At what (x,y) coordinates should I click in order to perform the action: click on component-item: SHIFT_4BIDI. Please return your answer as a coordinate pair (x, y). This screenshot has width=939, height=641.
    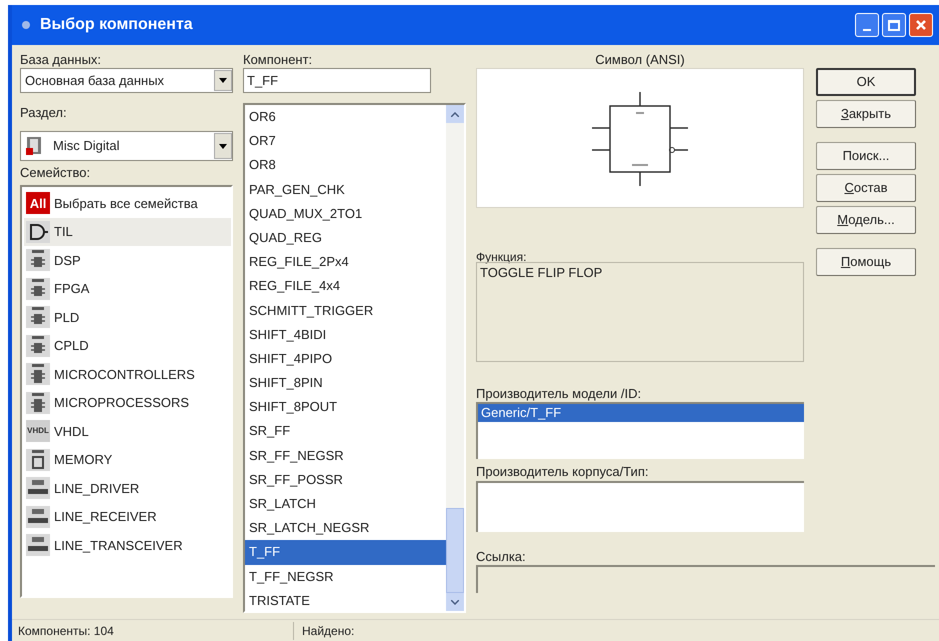
    Looking at the image, I should click on (345, 334).